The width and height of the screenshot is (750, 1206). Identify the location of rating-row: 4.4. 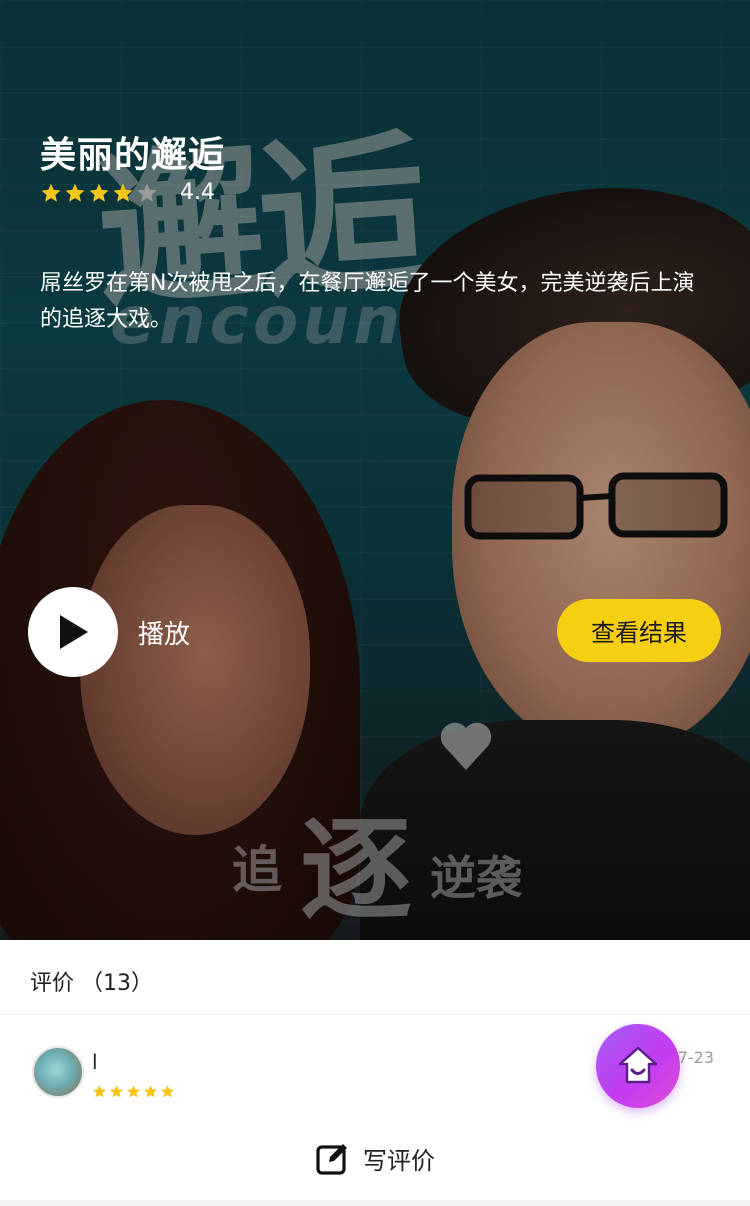
(127, 192).